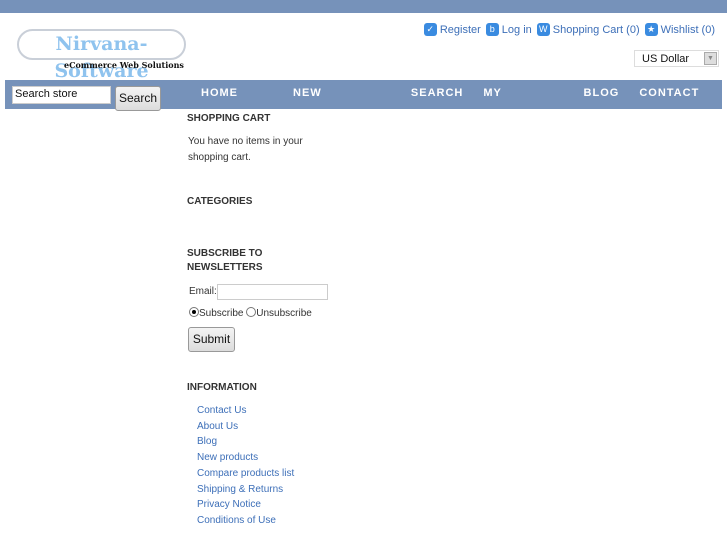 The width and height of the screenshot is (727, 545). Describe the element at coordinates (219, 157) in the screenshot. I see `cart-empty-line2: shopping cart.` at that location.